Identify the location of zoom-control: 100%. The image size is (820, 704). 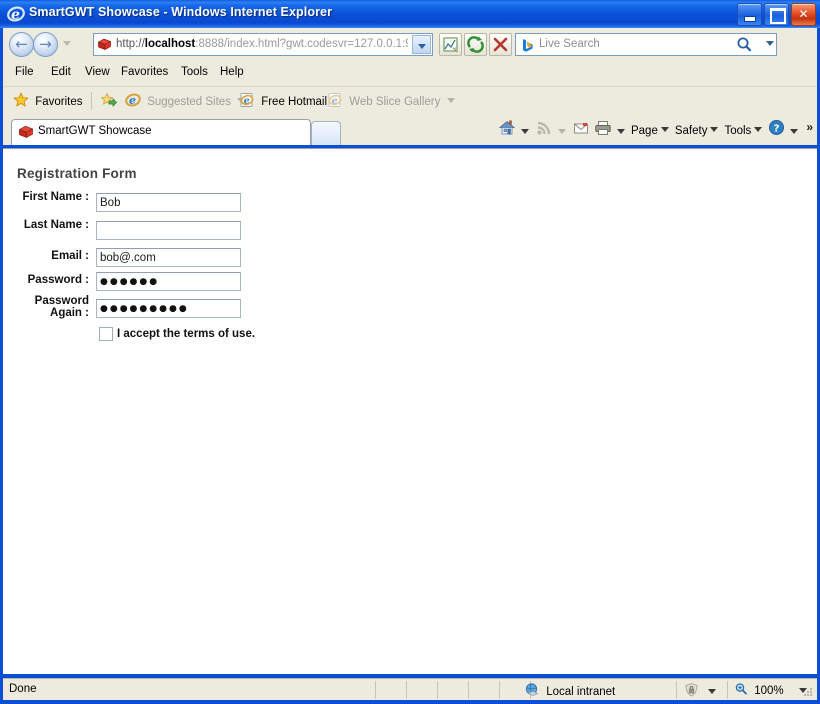
(770, 690).